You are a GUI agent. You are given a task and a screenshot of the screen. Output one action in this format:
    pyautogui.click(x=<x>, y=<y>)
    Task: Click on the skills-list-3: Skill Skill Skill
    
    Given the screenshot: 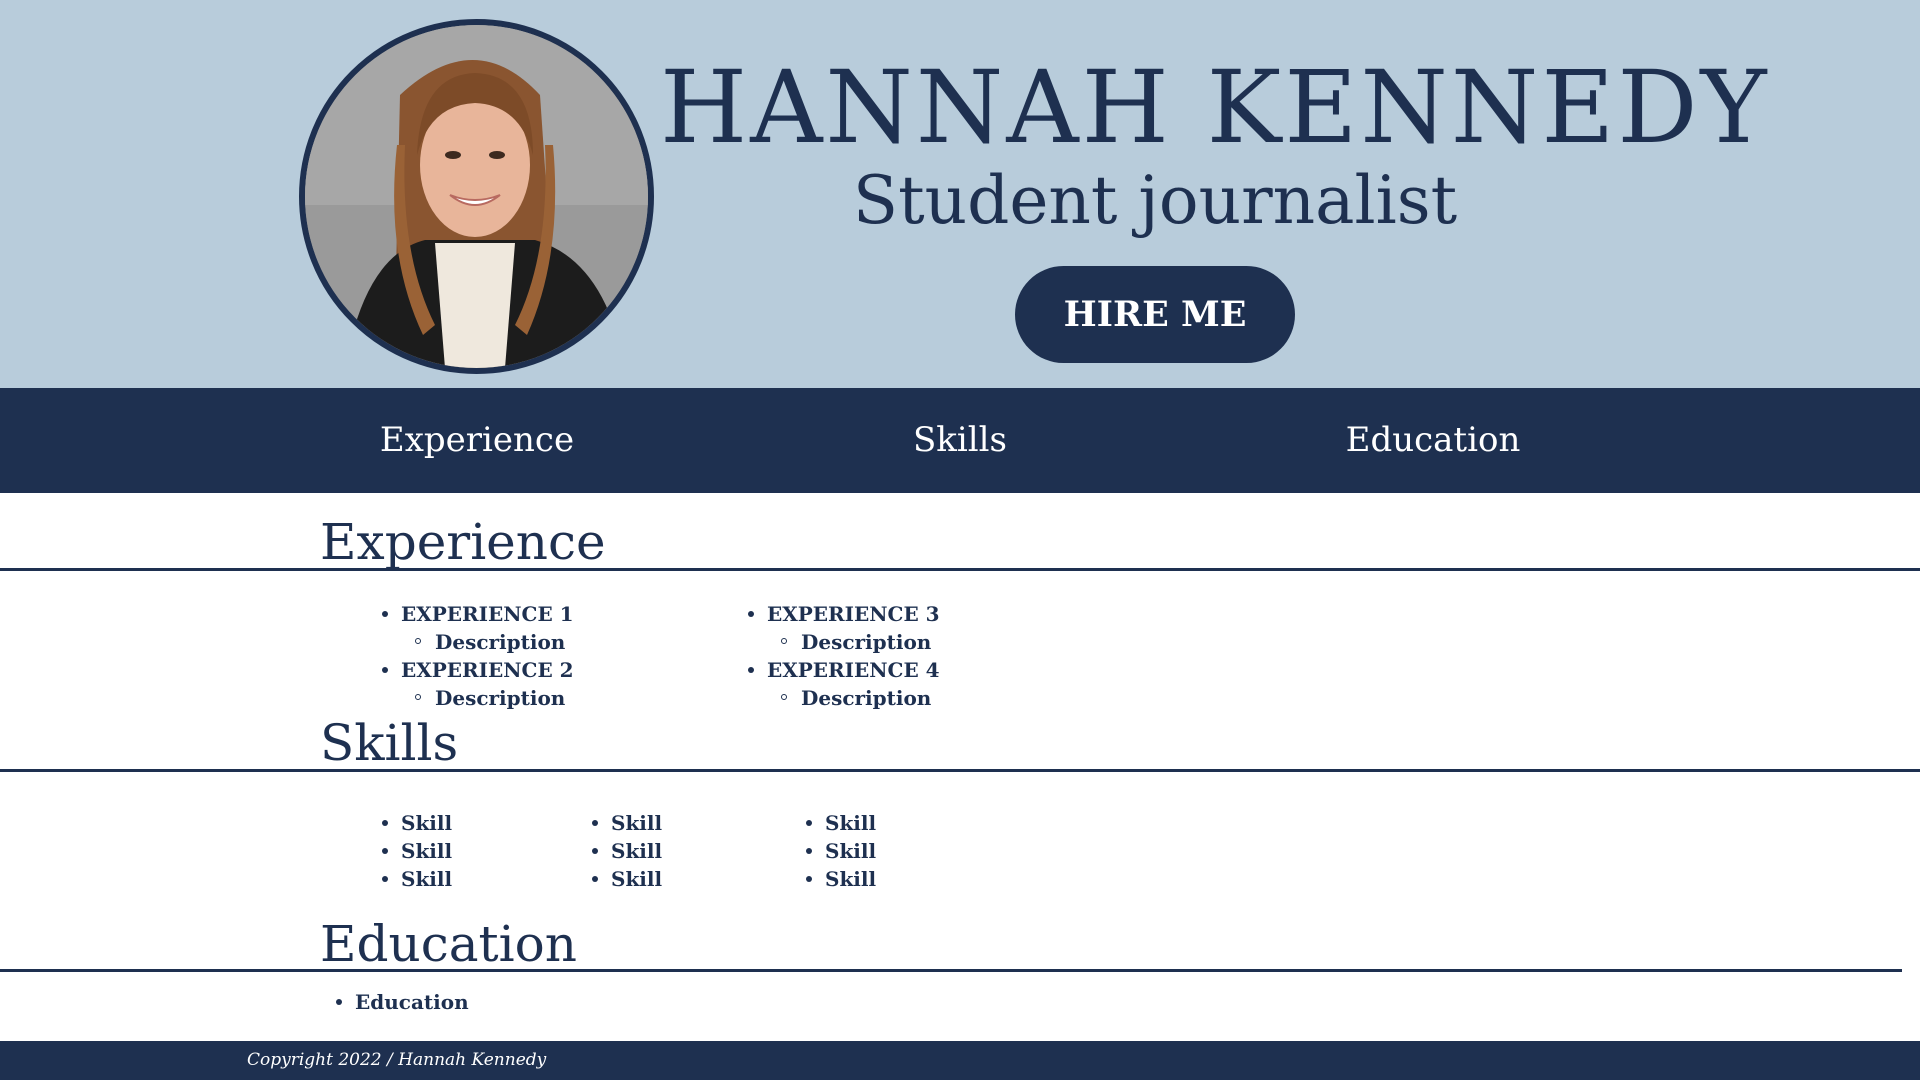 What is the action you would take?
    pyautogui.click(x=810, y=851)
    